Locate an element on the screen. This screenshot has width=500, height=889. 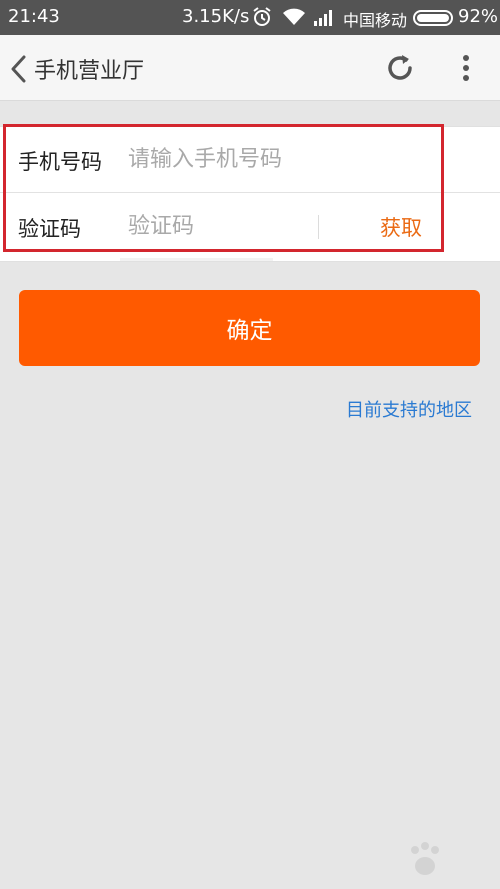
input-underline is located at coordinates (196, 259).